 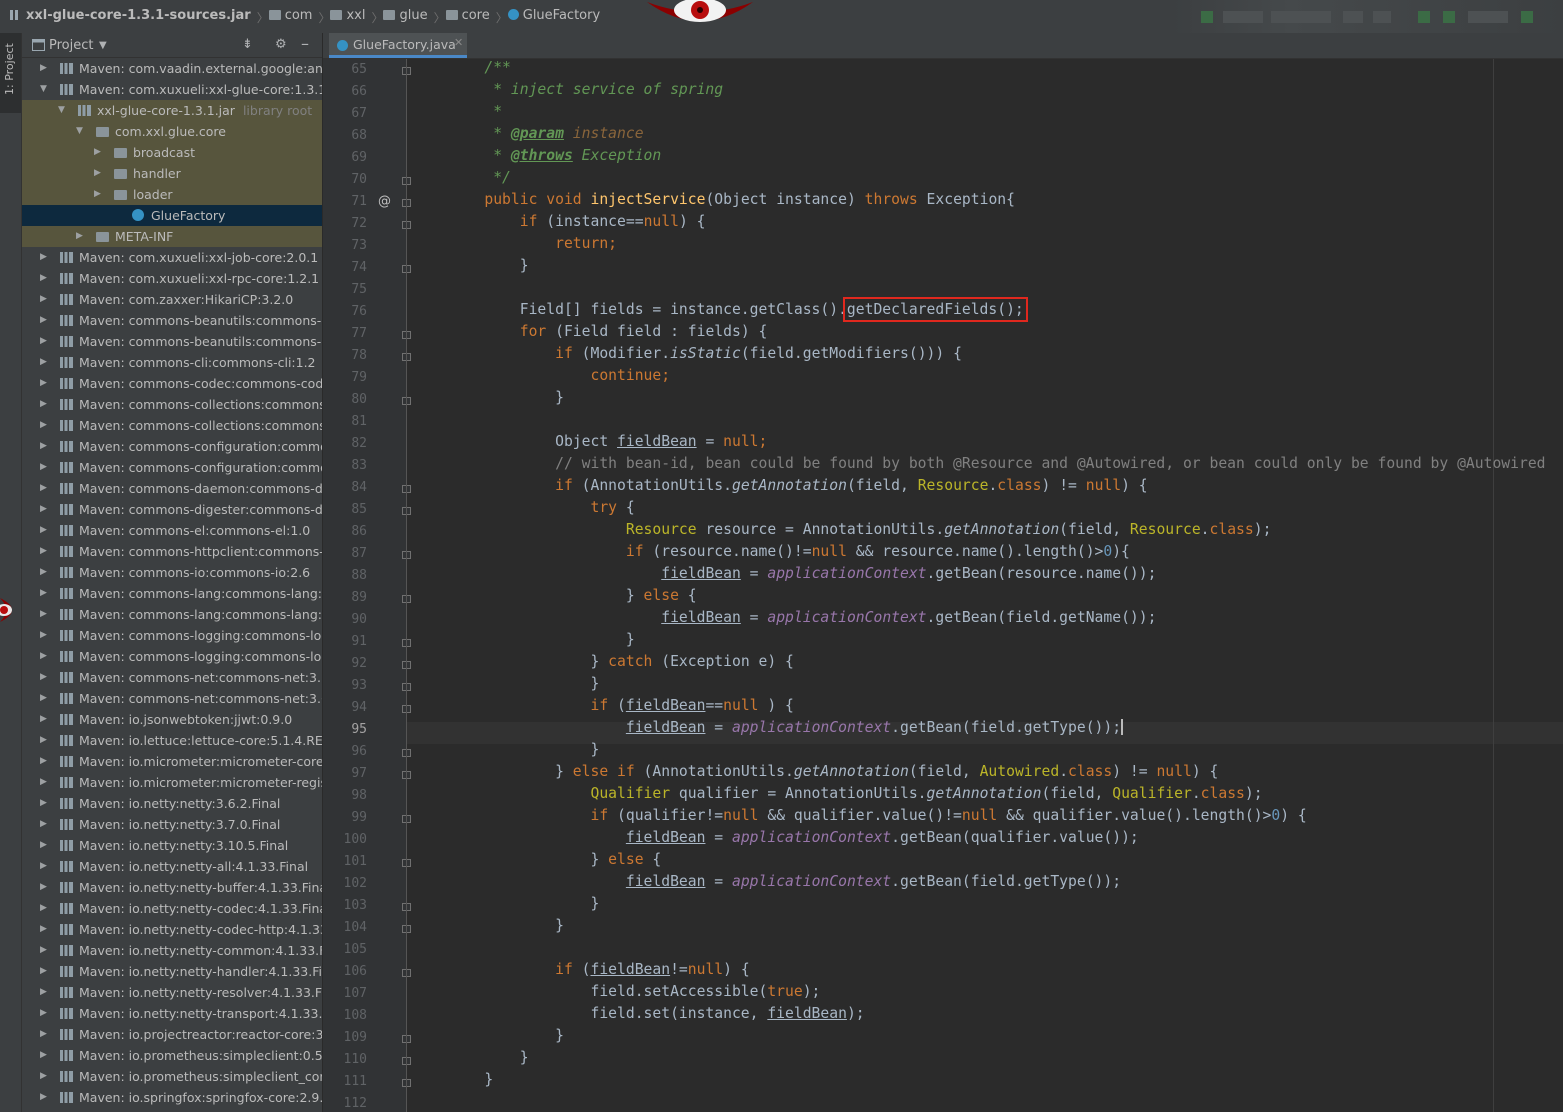 I want to click on breadcrumb-item: xxl, so click(x=347, y=15).